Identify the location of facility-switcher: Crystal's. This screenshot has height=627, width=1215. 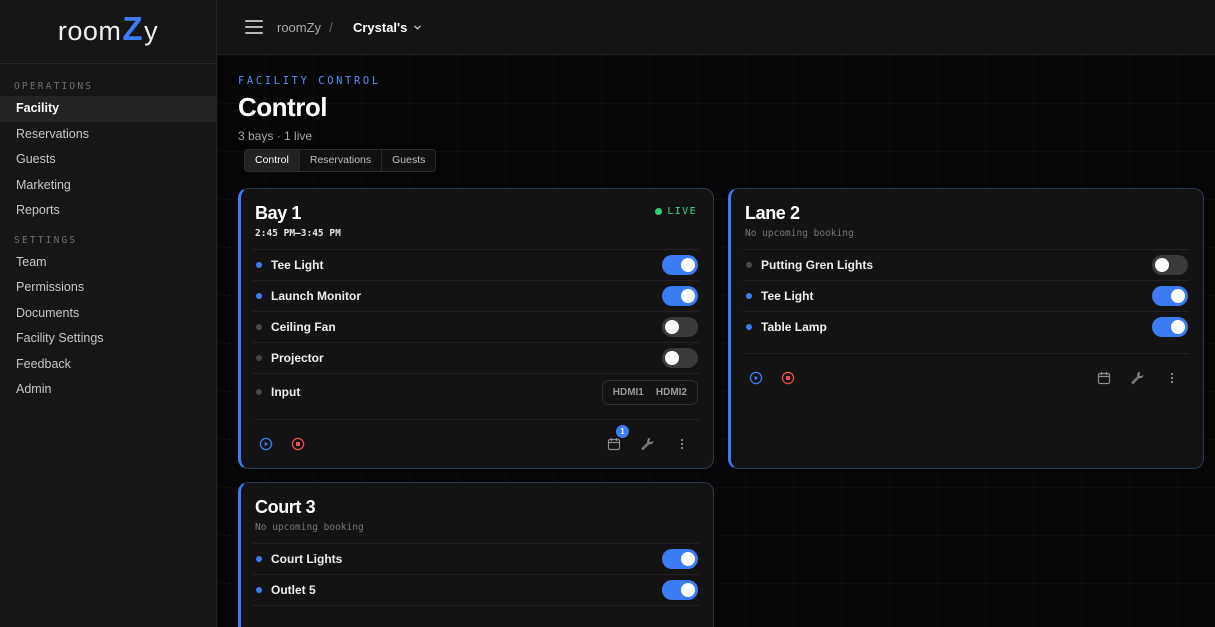
(387, 27).